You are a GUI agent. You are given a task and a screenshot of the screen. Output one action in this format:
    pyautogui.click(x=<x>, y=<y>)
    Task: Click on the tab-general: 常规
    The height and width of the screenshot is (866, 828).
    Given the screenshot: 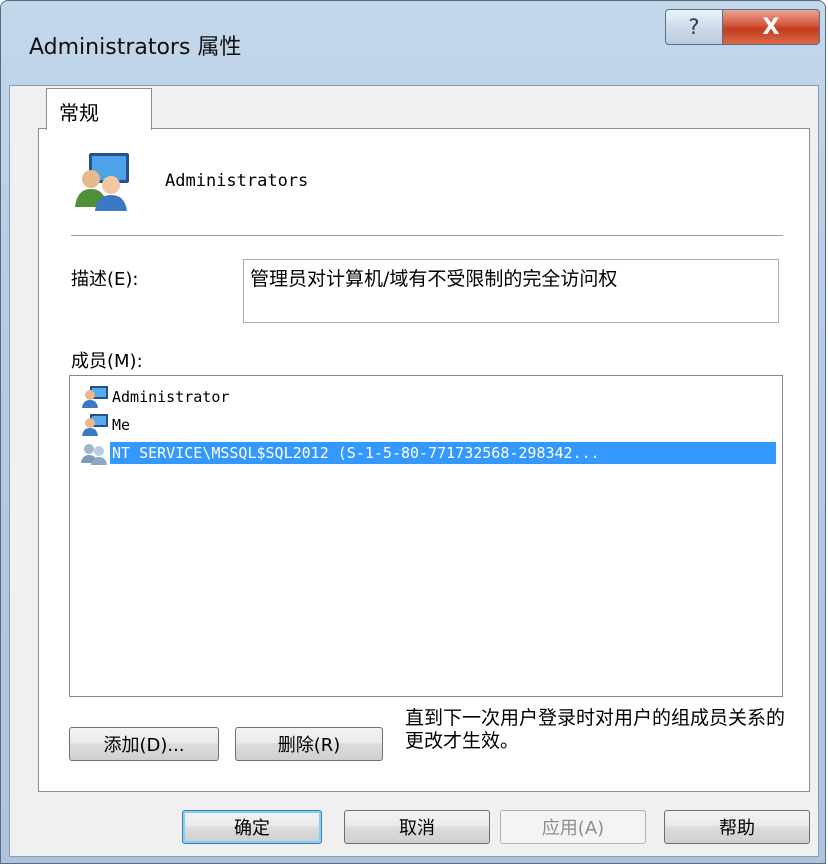 What is the action you would take?
    pyautogui.click(x=99, y=109)
    